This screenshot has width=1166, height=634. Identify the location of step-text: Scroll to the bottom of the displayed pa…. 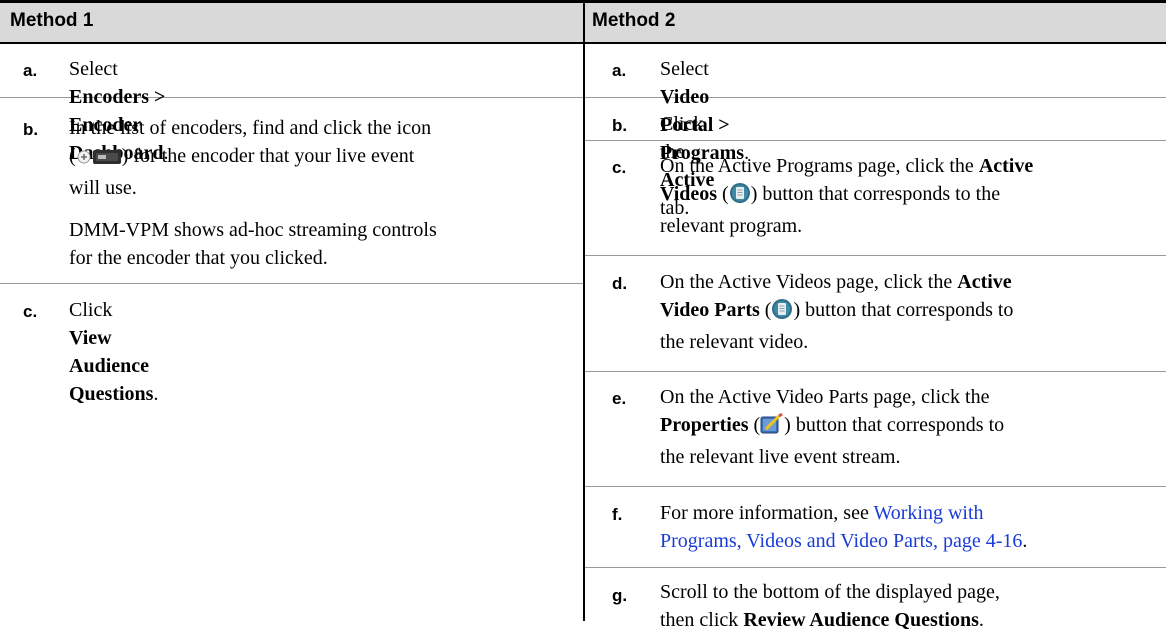
(830, 606).